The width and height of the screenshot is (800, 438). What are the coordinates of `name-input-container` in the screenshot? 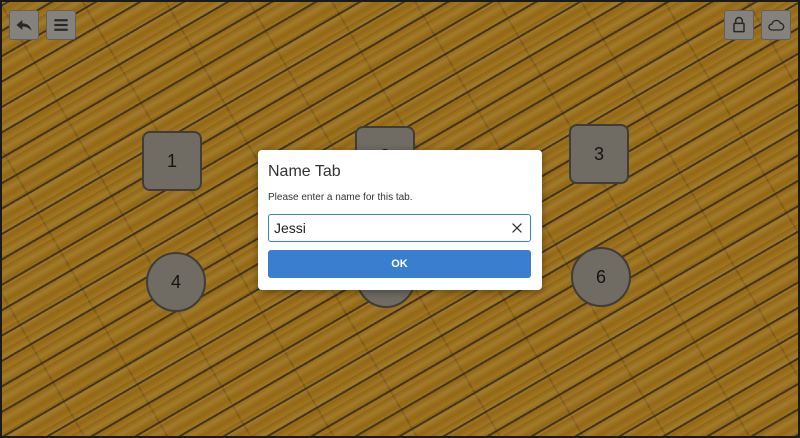 It's located at (399, 228).